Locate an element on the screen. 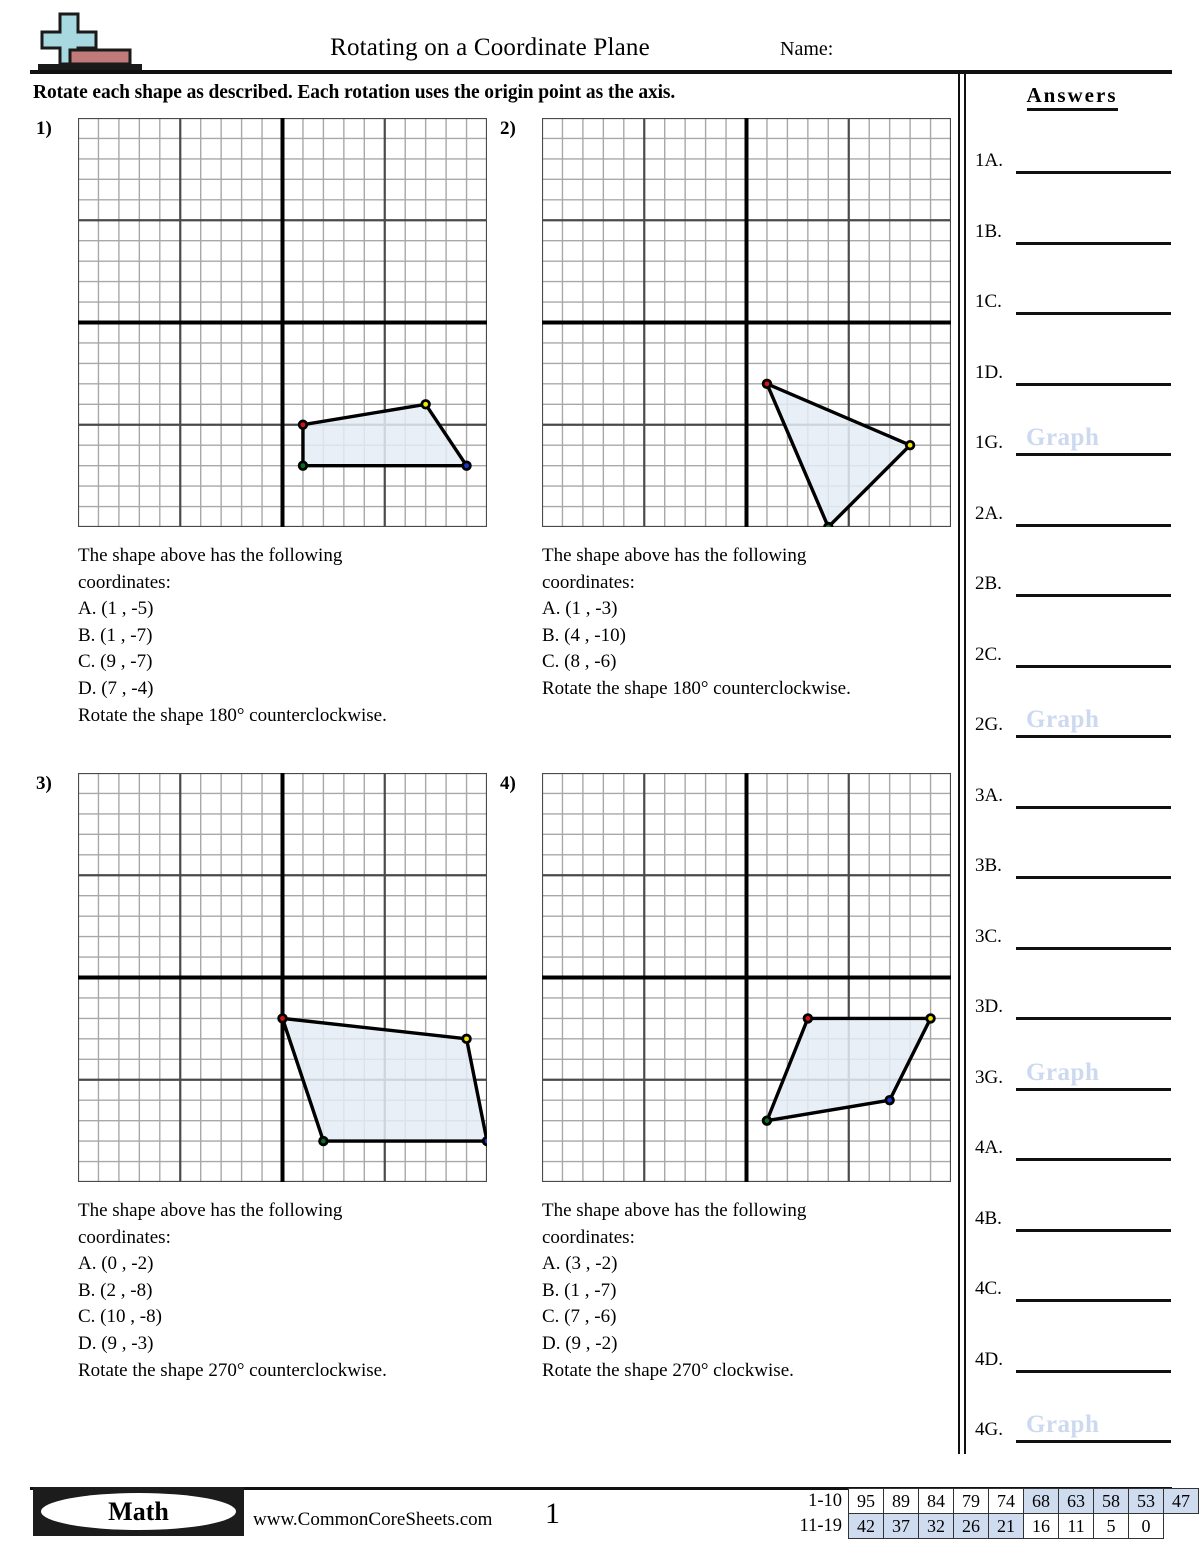 Image resolution: width=1200 pixels, height=1553 pixels. score-cell: 21 is located at coordinates (1006, 1526).